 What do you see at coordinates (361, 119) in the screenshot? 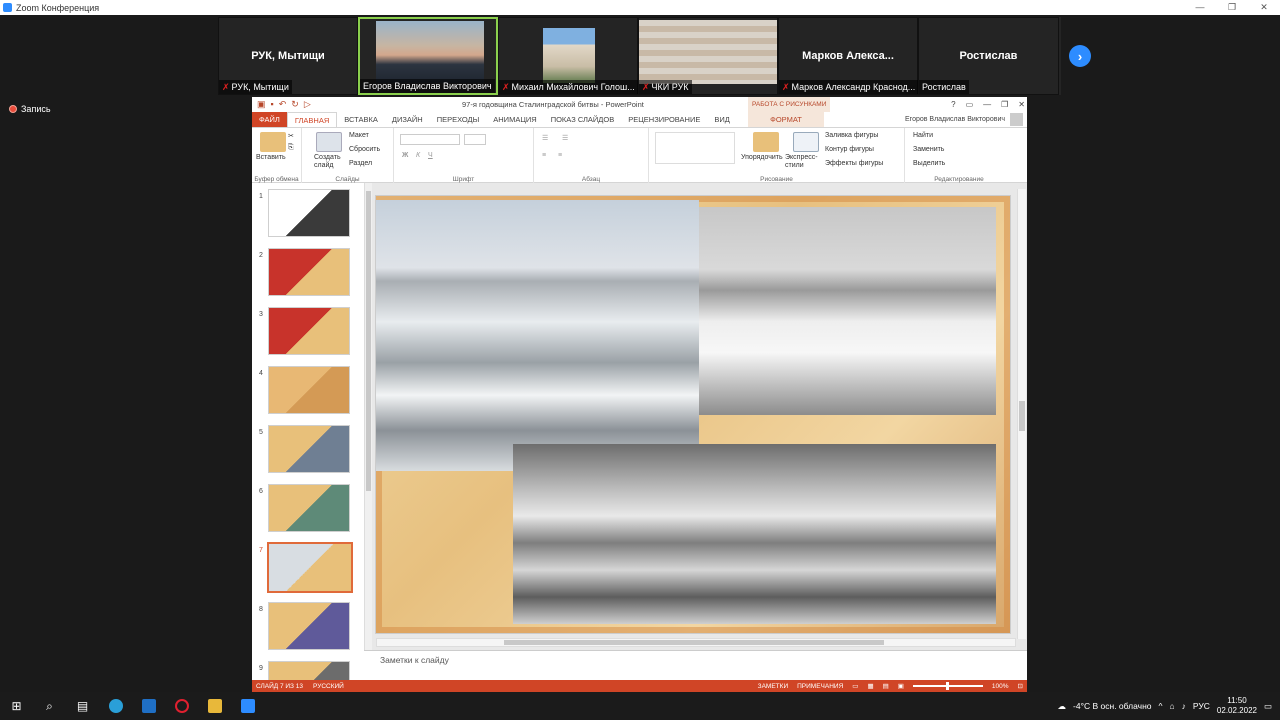
I see `tab-insert: ВСТАВКА` at bounding box center [361, 119].